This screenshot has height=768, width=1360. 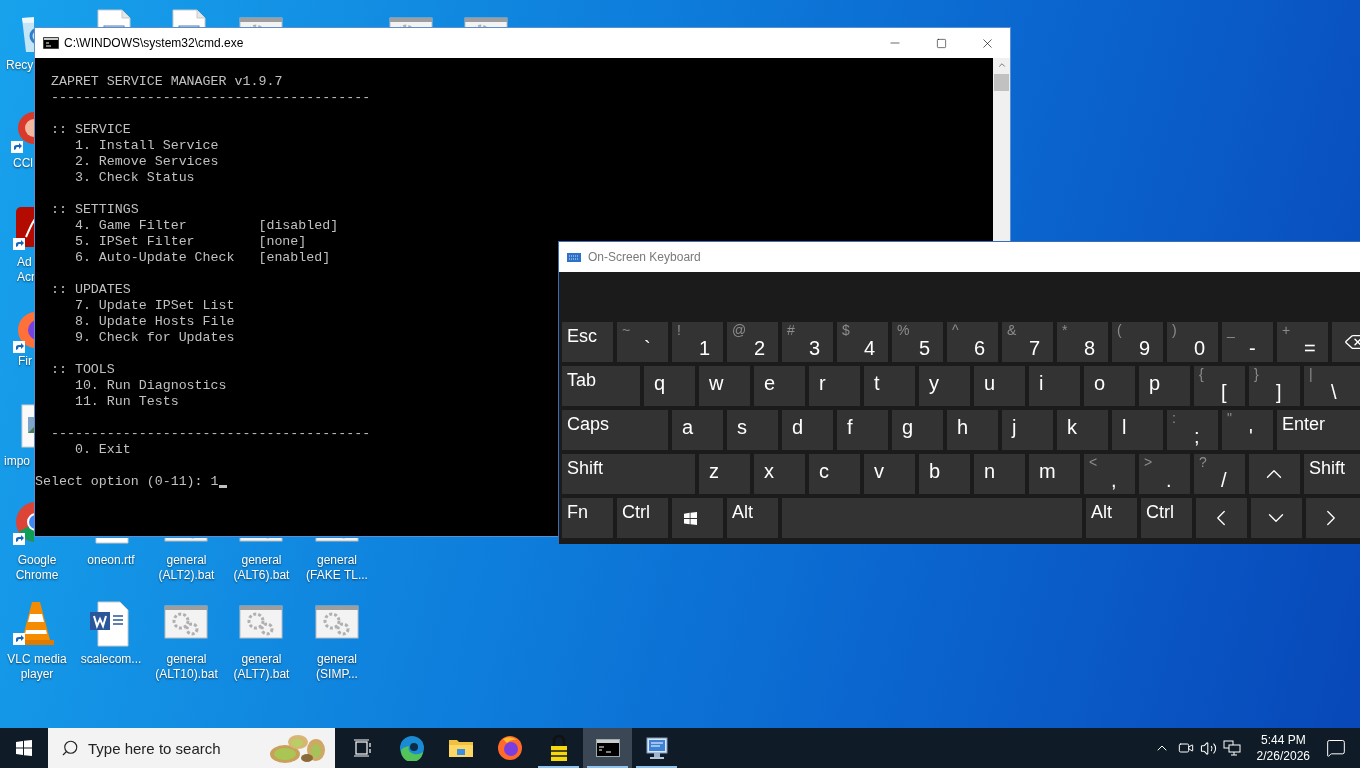 I want to click on keyboard-key: & 7, so click(x=1027, y=342).